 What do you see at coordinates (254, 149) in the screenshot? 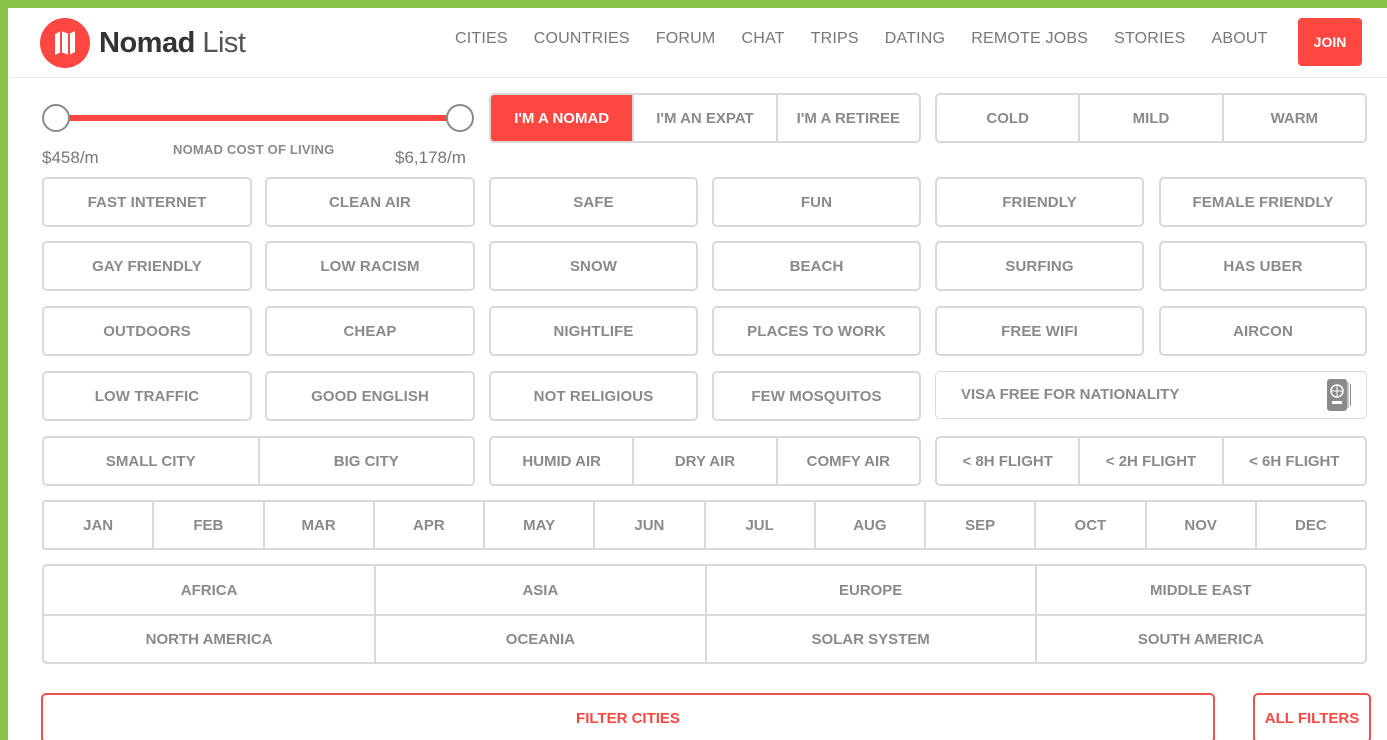
I see `slider-label: NOMAD COST OF LIVING` at bounding box center [254, 149].